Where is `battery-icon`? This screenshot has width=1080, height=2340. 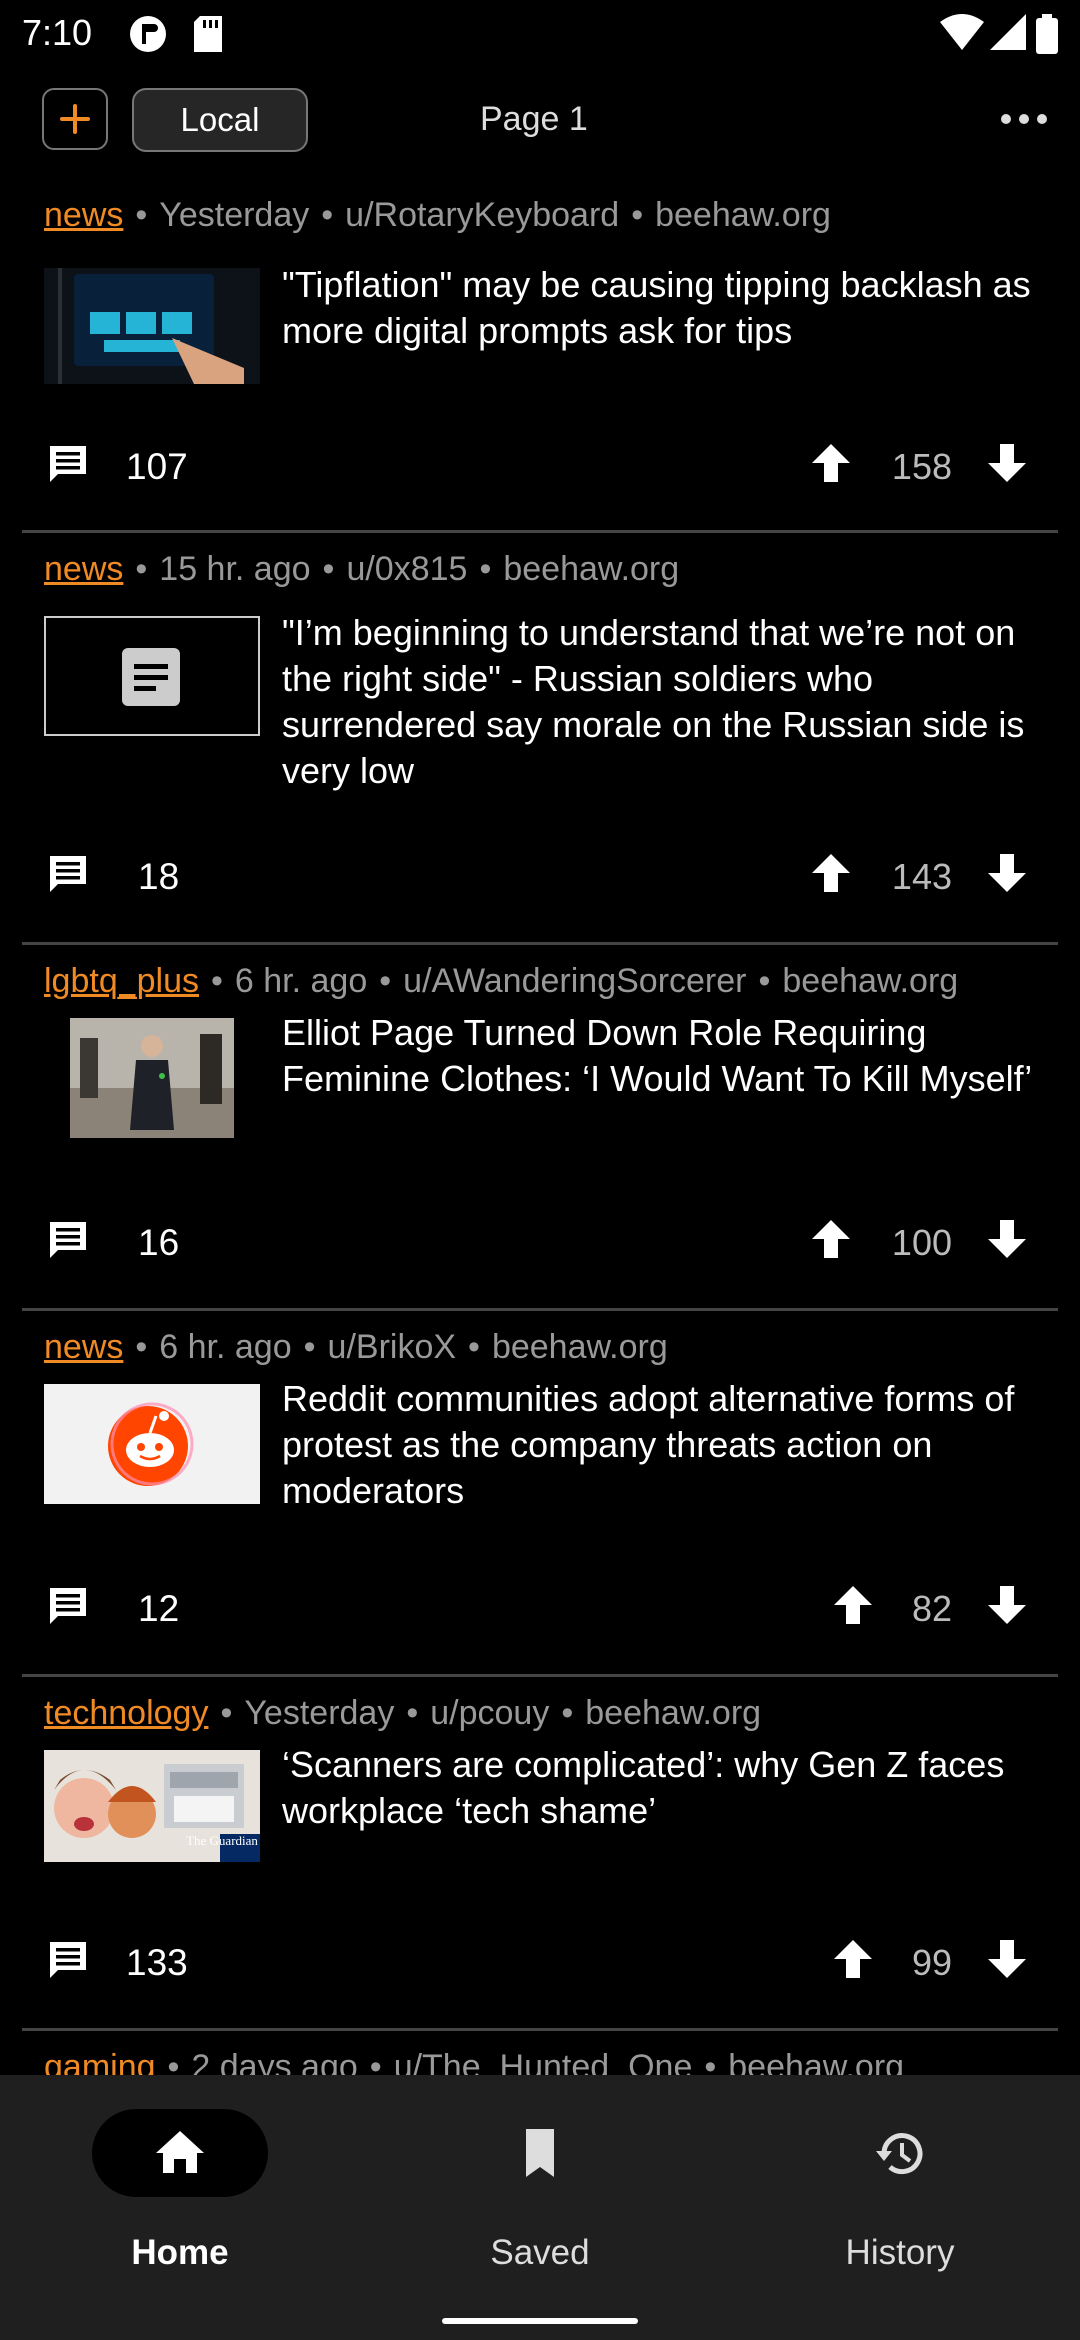
battery-icon is located at coordinates (1047, 36).